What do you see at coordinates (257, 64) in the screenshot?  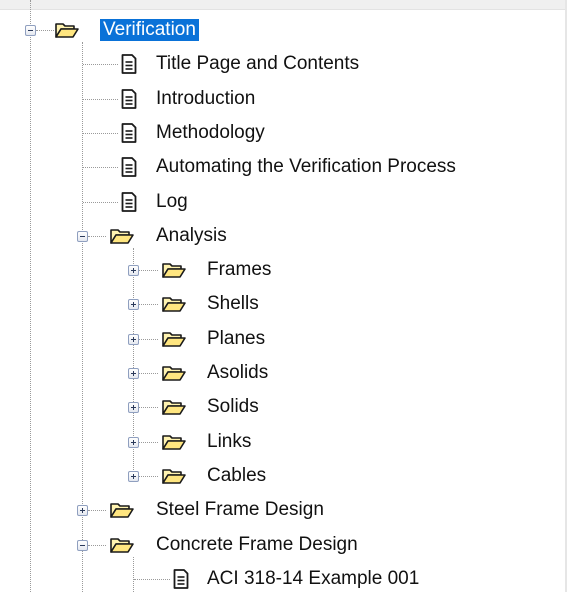 I see `tree-node-title-page-and-contents: Title Page and Contents` at bounding box center [257, 64].